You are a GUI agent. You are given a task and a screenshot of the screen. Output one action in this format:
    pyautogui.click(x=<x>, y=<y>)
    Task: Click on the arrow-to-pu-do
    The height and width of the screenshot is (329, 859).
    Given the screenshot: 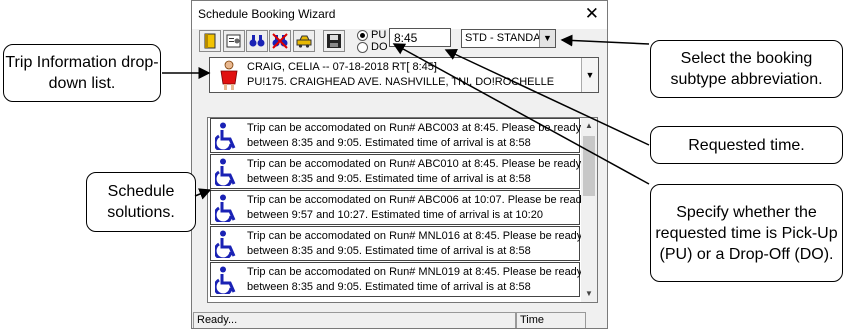 What is the action you would take?
    pyautogui.click(x=521, y=114)
    